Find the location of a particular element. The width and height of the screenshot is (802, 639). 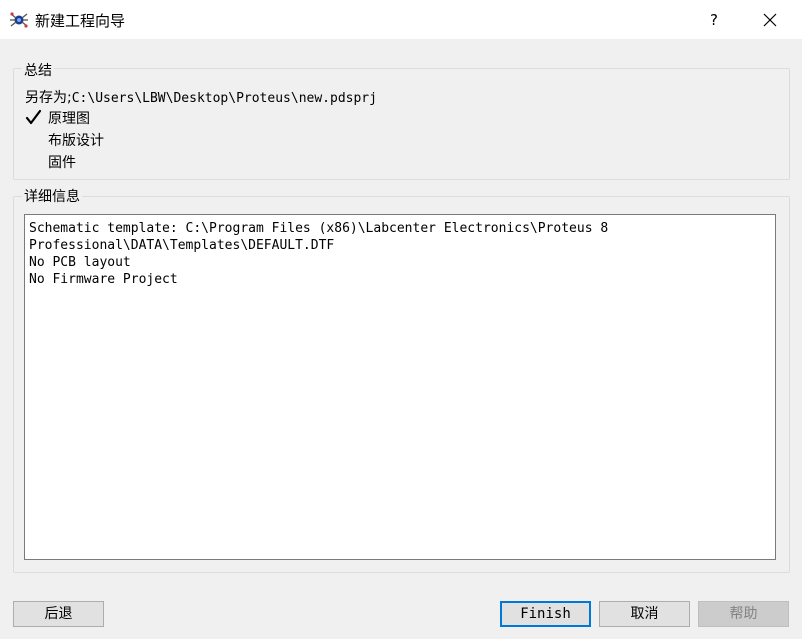

help-button: 帮助 is located at coordinates (743, 614).